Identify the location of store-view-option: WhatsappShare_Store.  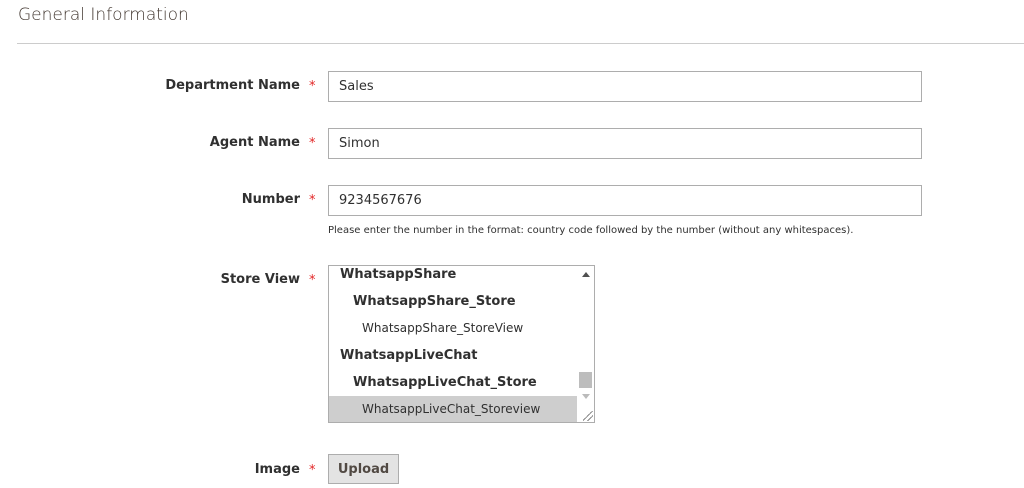
(453, 301).